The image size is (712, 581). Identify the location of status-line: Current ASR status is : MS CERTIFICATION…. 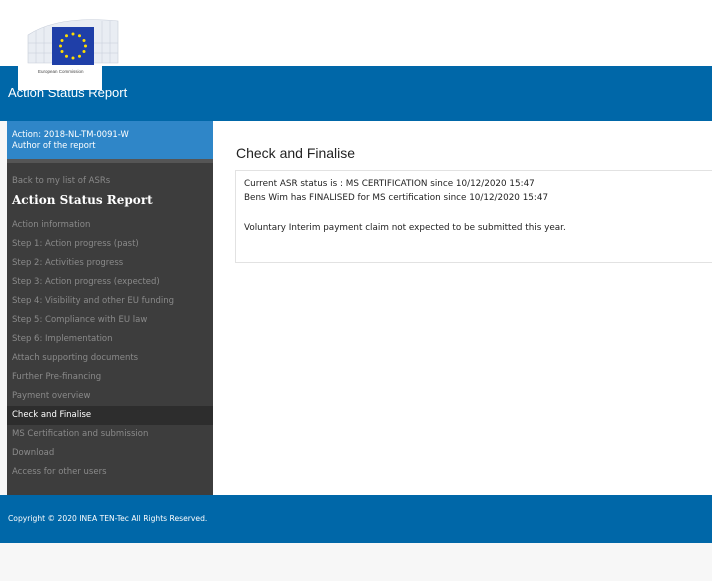
(389, 184).